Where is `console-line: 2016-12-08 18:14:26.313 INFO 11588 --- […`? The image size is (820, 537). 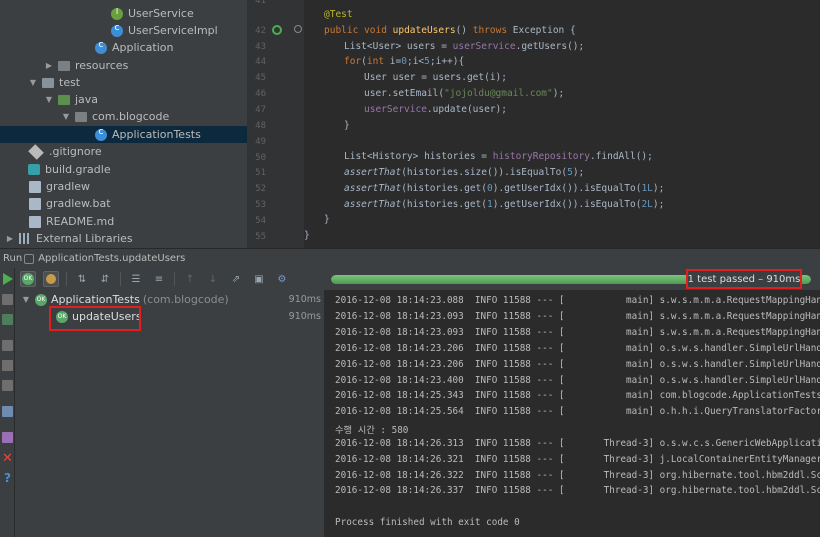
console-line: 2016-12-08 18:14:26.313 INFO 11588 --- [… is located at coordinates (577, 443).